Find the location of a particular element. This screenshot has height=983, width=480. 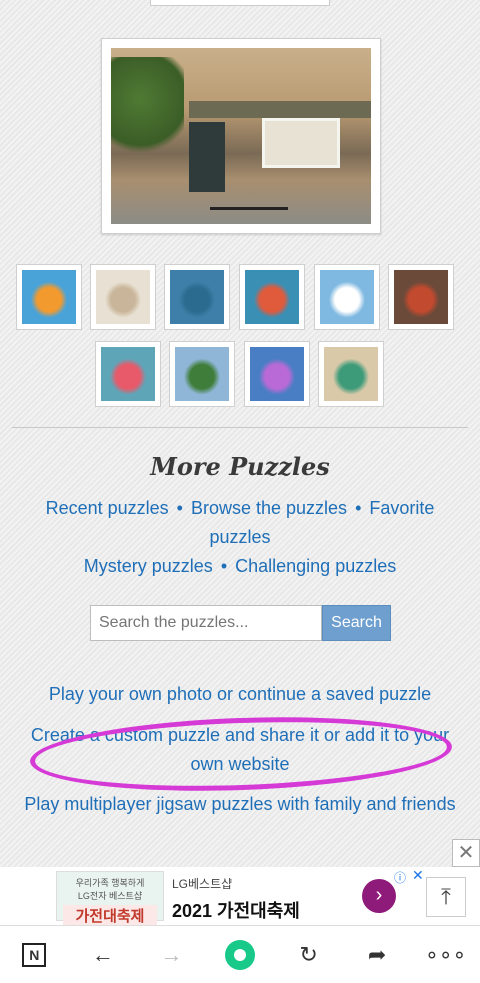

shop-window is located at coordinates (300, 143).